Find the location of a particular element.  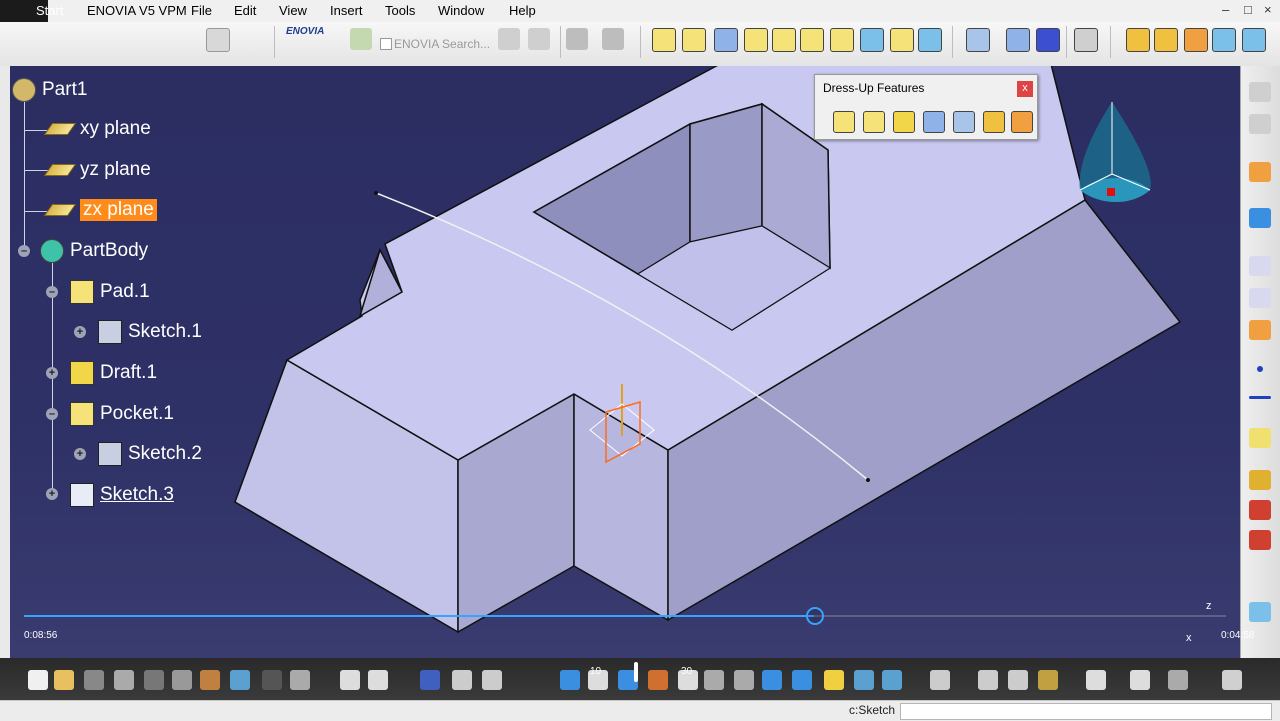

minimize-button: – is located at coordinates (1225, 9).